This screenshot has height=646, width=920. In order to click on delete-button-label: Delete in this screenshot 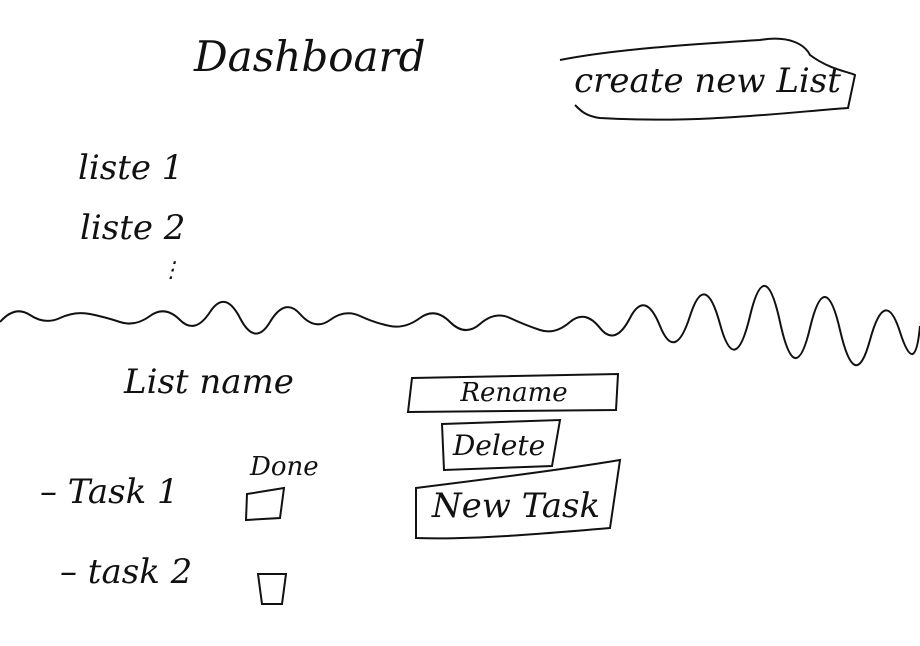, I will do `click(499, 445)`.